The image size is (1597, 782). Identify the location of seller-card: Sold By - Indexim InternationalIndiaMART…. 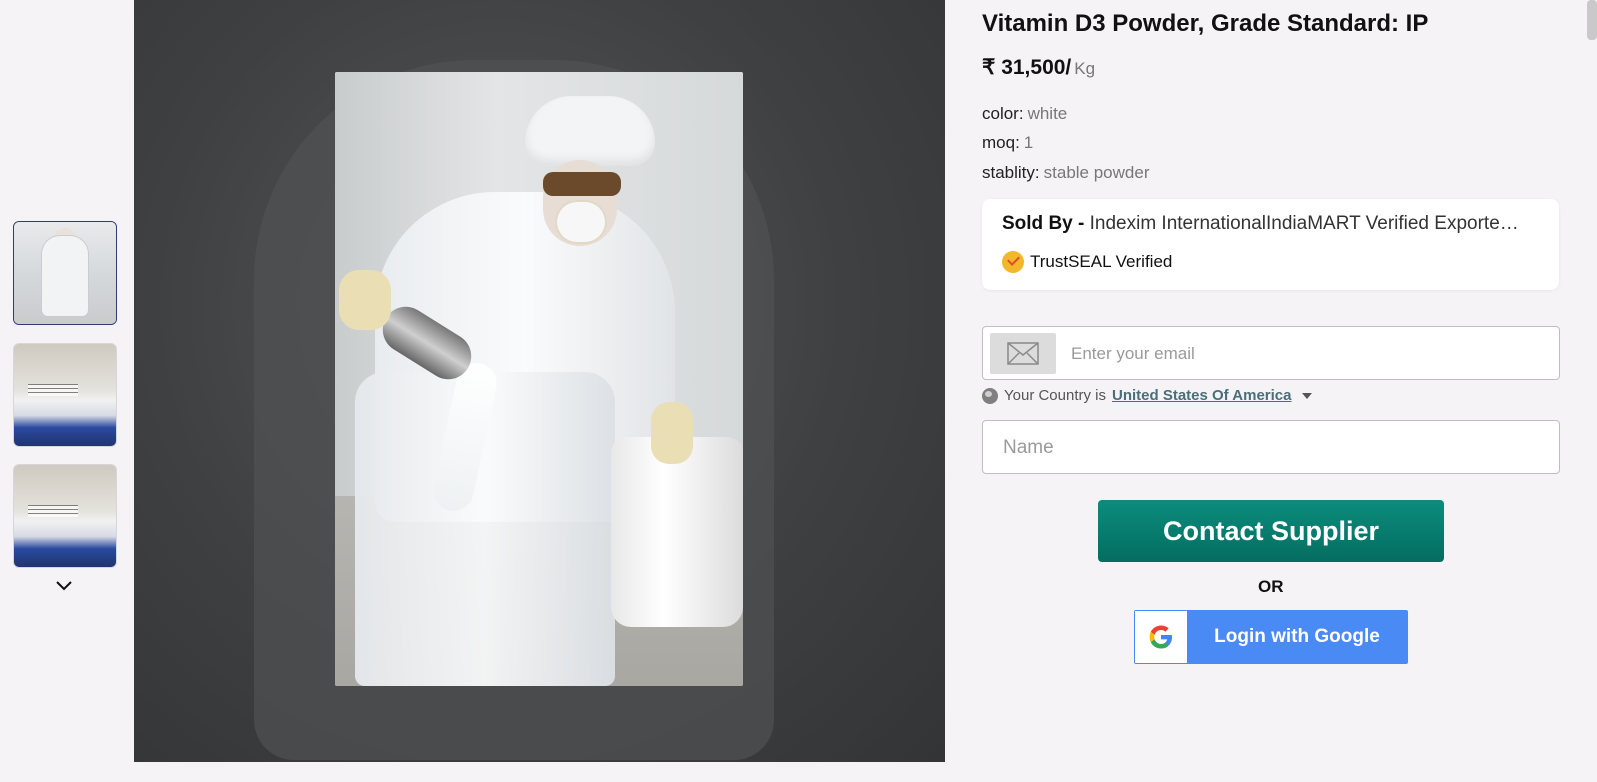
(1270, 244).